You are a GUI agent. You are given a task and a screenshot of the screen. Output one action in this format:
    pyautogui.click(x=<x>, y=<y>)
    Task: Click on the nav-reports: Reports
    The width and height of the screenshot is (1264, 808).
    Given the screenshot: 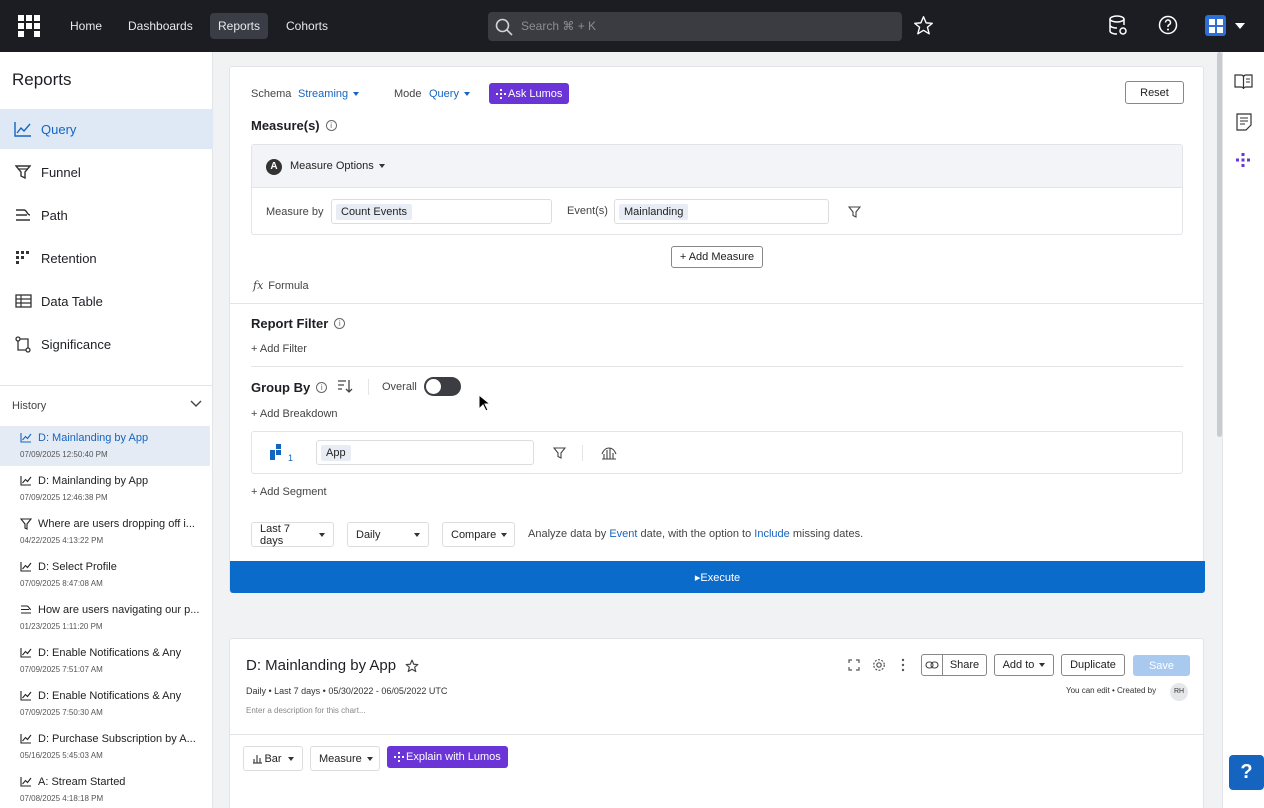 What is the action you would take?
    pyautogui.click(x=239, y=26)
    